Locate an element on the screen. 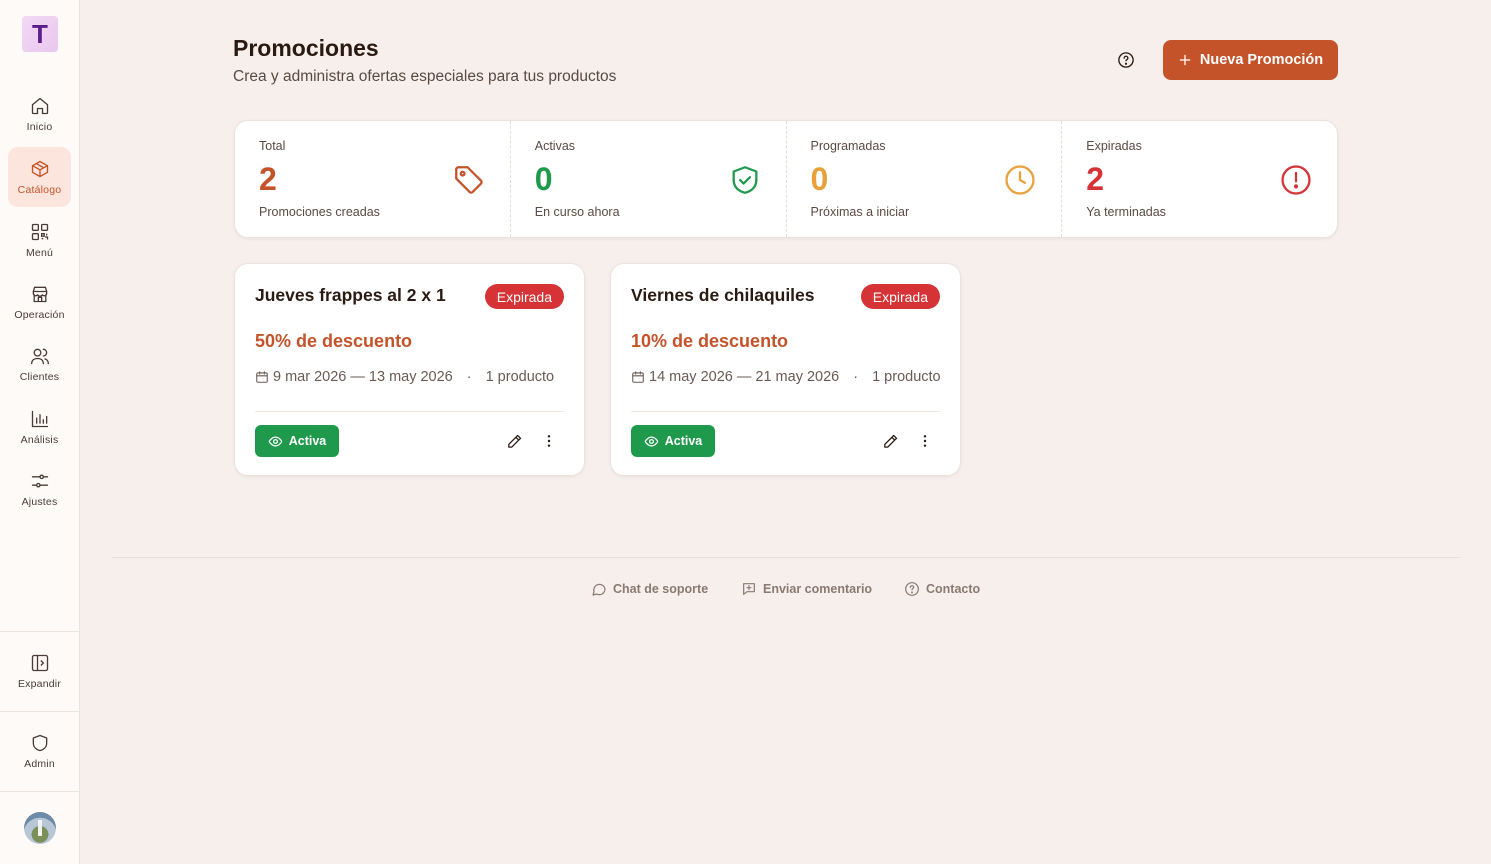 The image size is (1491, 864). sidebar-item-analisis: Análisis is located at coordinates (39, 427).